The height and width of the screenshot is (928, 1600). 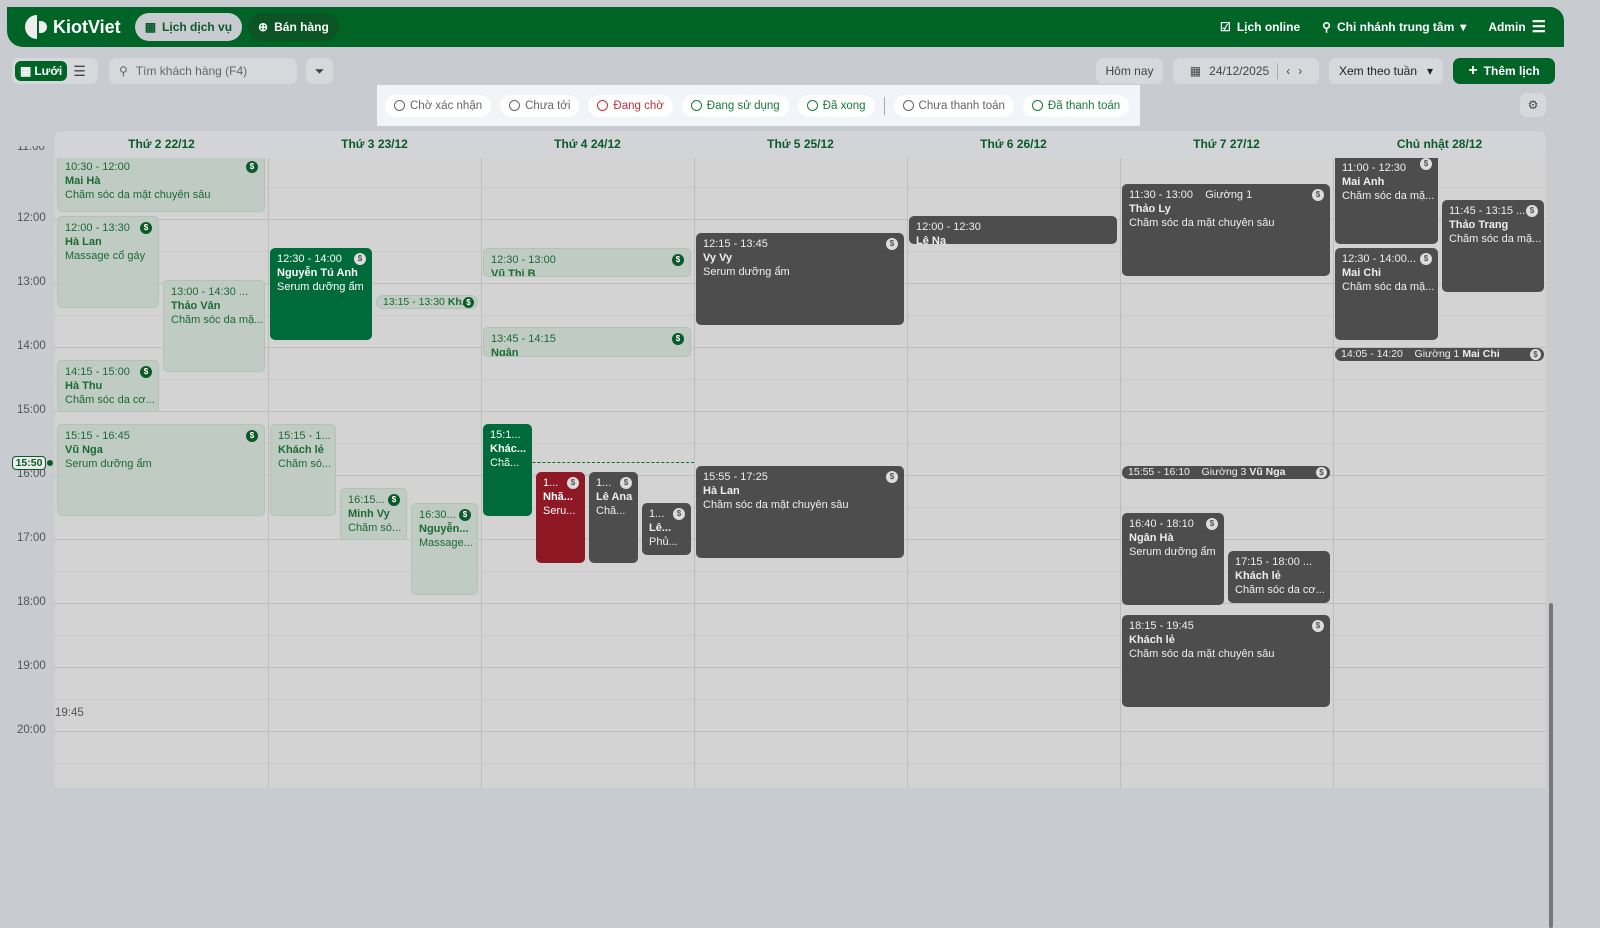 What do you see at coordinates (746, 272) in the screenshot?
I see `service-name: Serum dưỡng ẩm` at bounding box center [746, 272].